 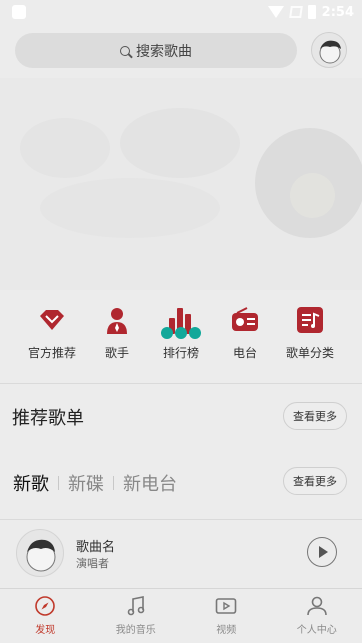 I want to click on video-icon, so click(x=226, y=606).